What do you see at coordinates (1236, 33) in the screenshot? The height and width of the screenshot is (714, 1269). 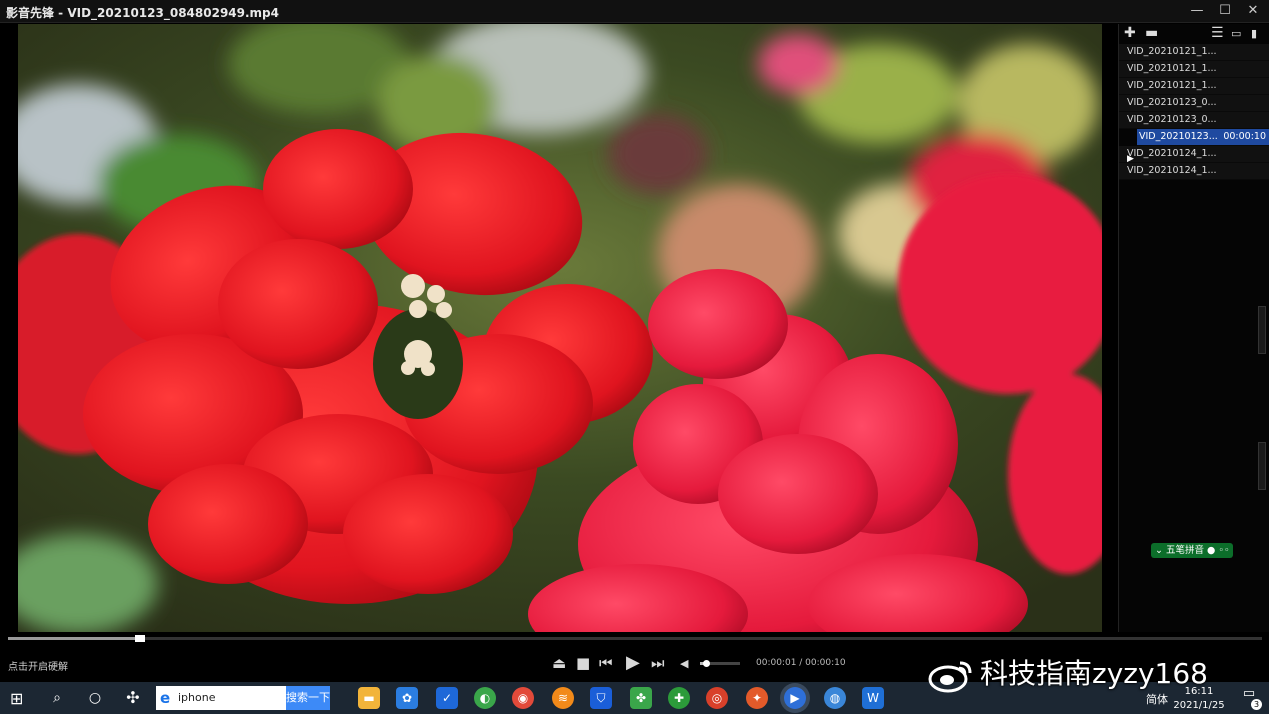 I see `screen-icon: ▭` at bounding box center [1236, 33].